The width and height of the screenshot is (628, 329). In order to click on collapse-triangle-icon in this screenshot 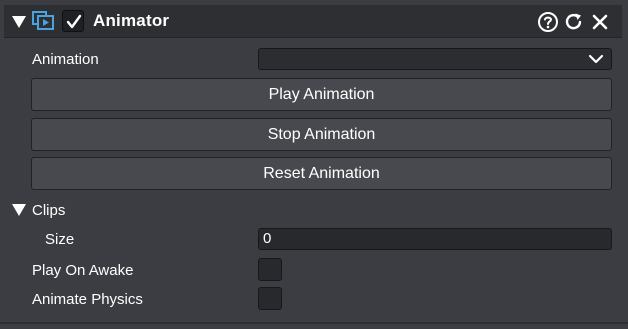, I will do `click(19, 22)`.